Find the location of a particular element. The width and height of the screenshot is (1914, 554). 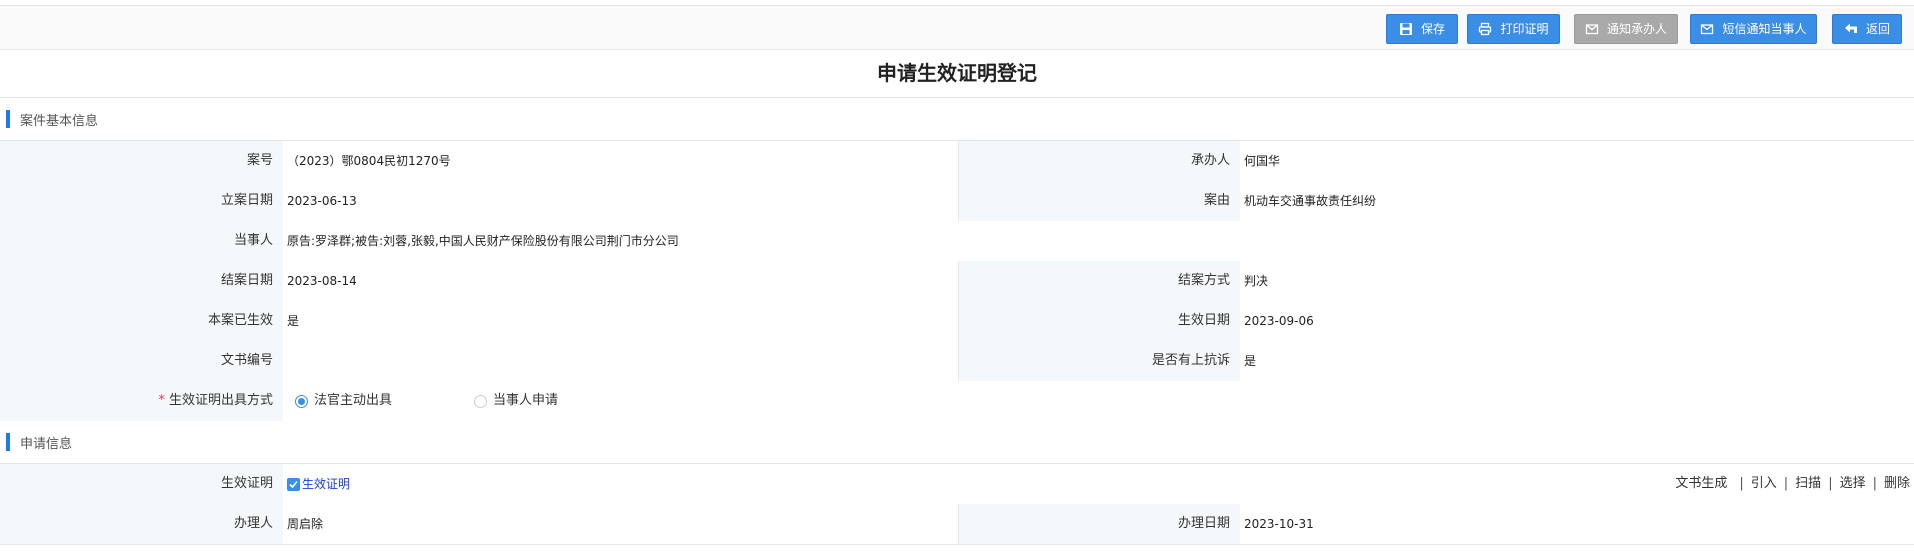

row-parties: 当事人 原告:罗泽群;被告:刘蓉,张毅,中国人民财产保险股份有限公司荆门市分公司 is located at coordinates (957, 241).